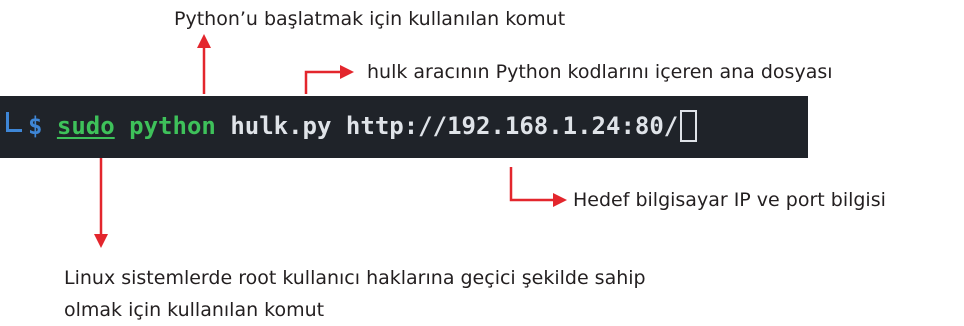  I want to click on target-arrow-head, so click(560, 200).